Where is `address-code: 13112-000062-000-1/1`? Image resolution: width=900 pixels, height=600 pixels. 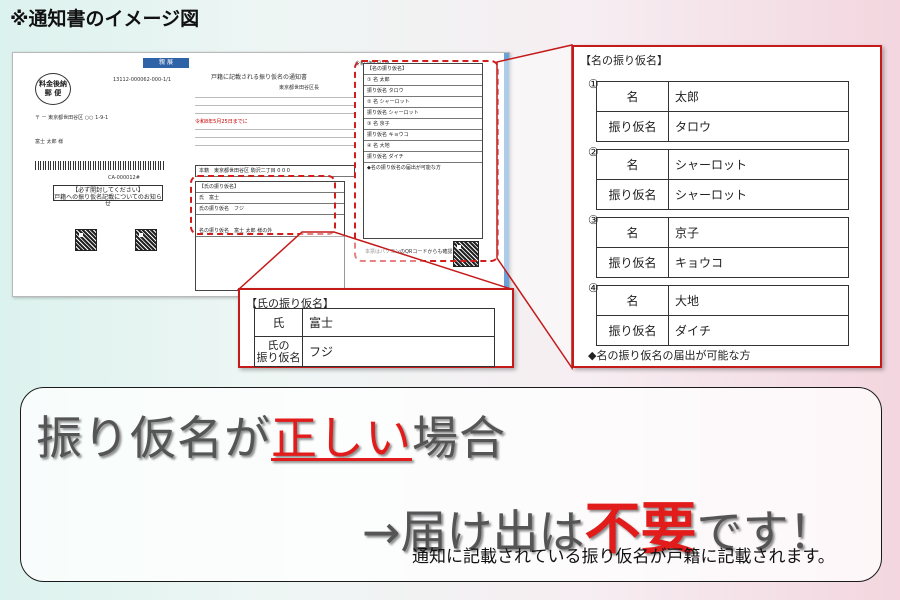 address-code: 13112-000062-000-1/1 is located at coordinates (142, 80).